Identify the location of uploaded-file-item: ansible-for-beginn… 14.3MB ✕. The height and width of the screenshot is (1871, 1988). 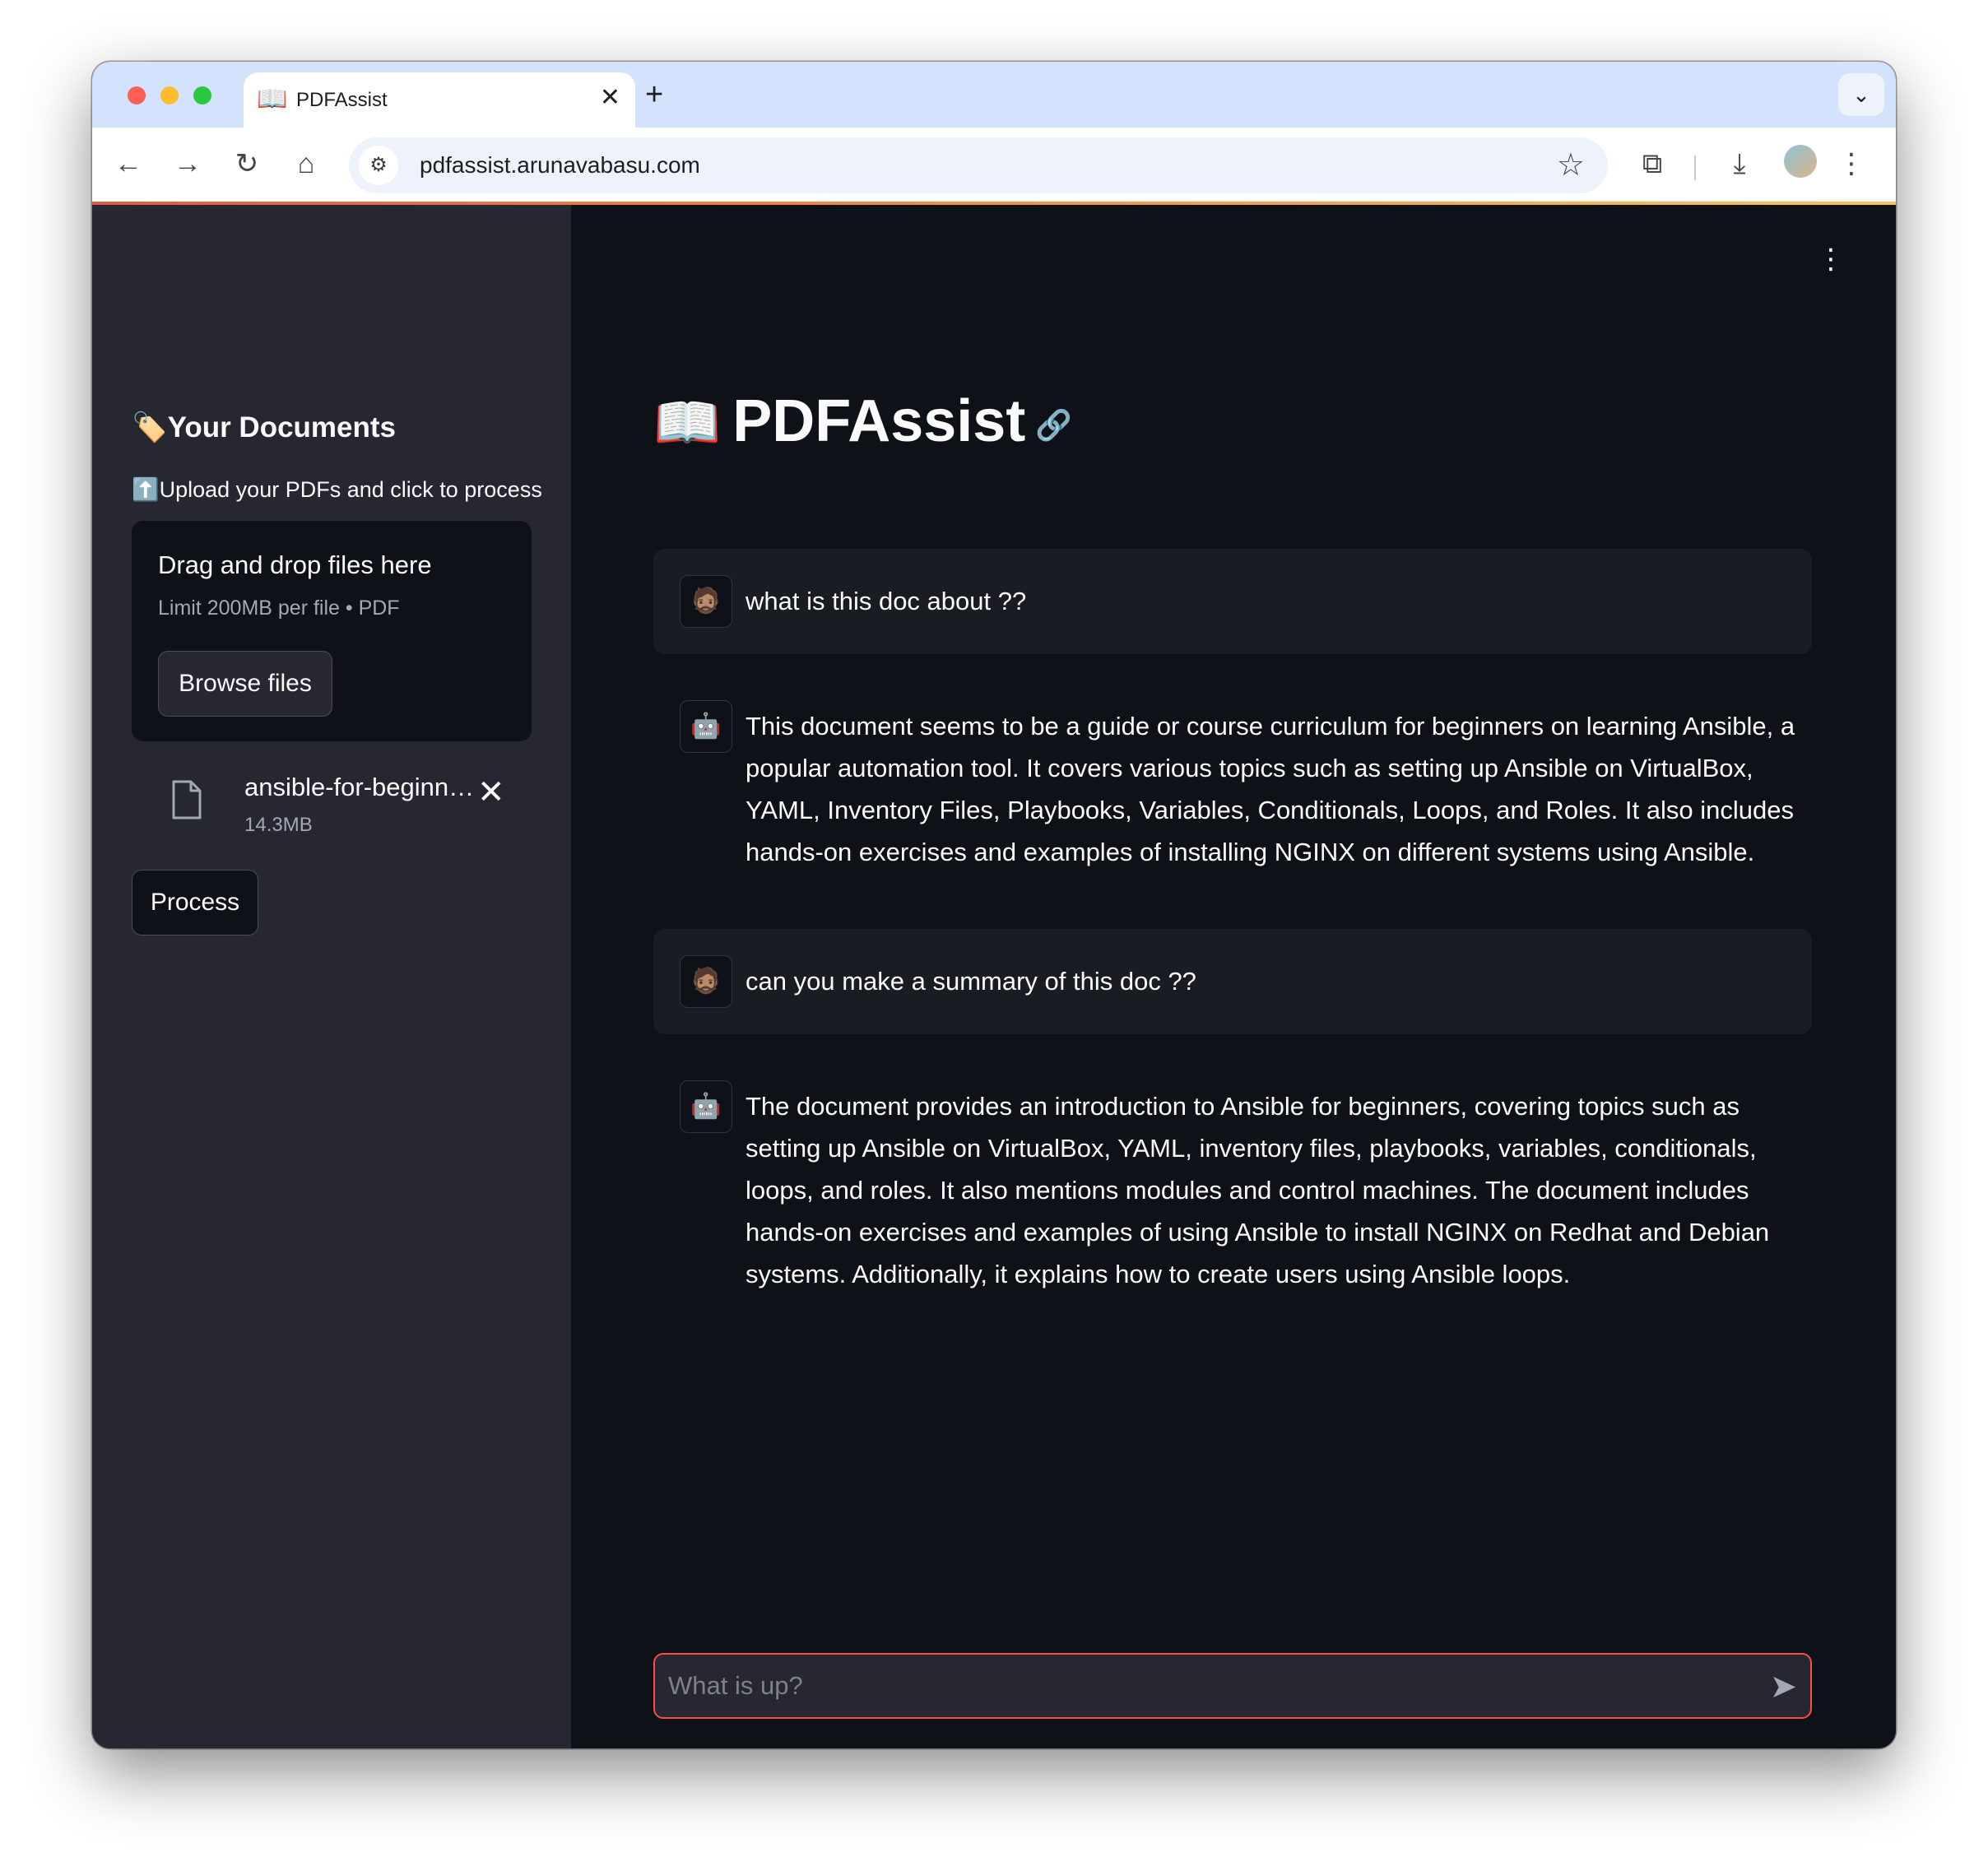
(332, 807).